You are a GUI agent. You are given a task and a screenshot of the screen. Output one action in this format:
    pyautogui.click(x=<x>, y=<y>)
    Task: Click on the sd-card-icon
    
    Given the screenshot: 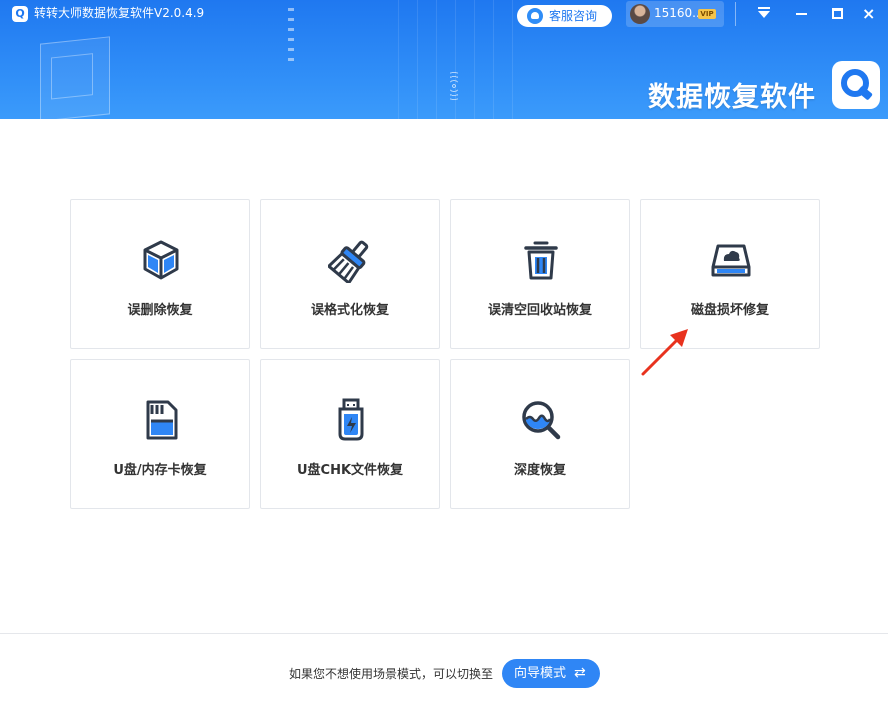 What is the action you would take?
    pyautogui.click(x=162, y=420)
    